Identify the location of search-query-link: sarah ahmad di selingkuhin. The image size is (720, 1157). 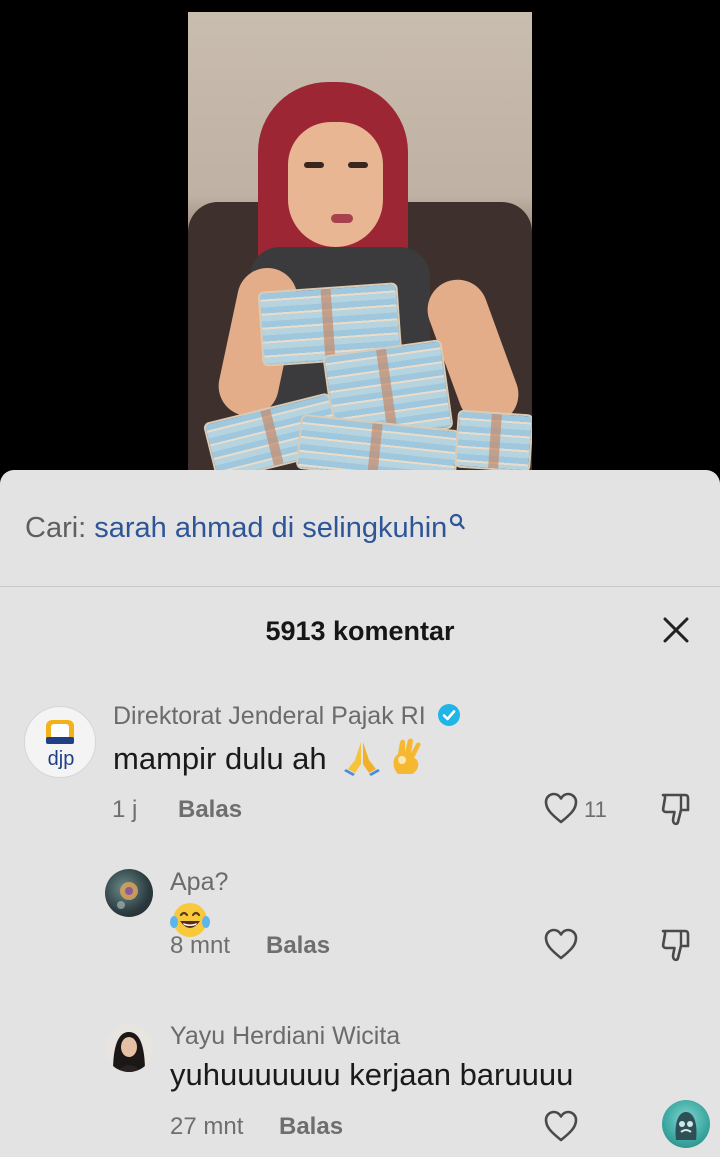
(270, 528).